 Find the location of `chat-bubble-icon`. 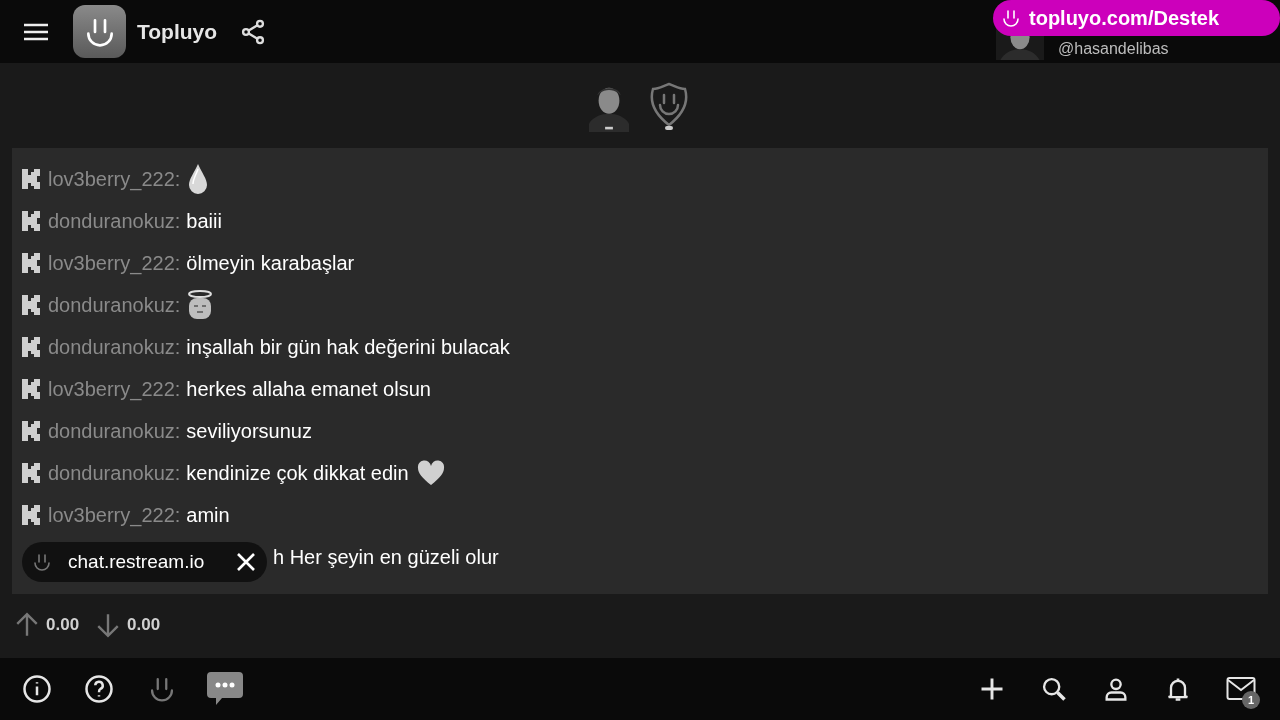

chat-bubble-icon is located at coordinates (225, 689).